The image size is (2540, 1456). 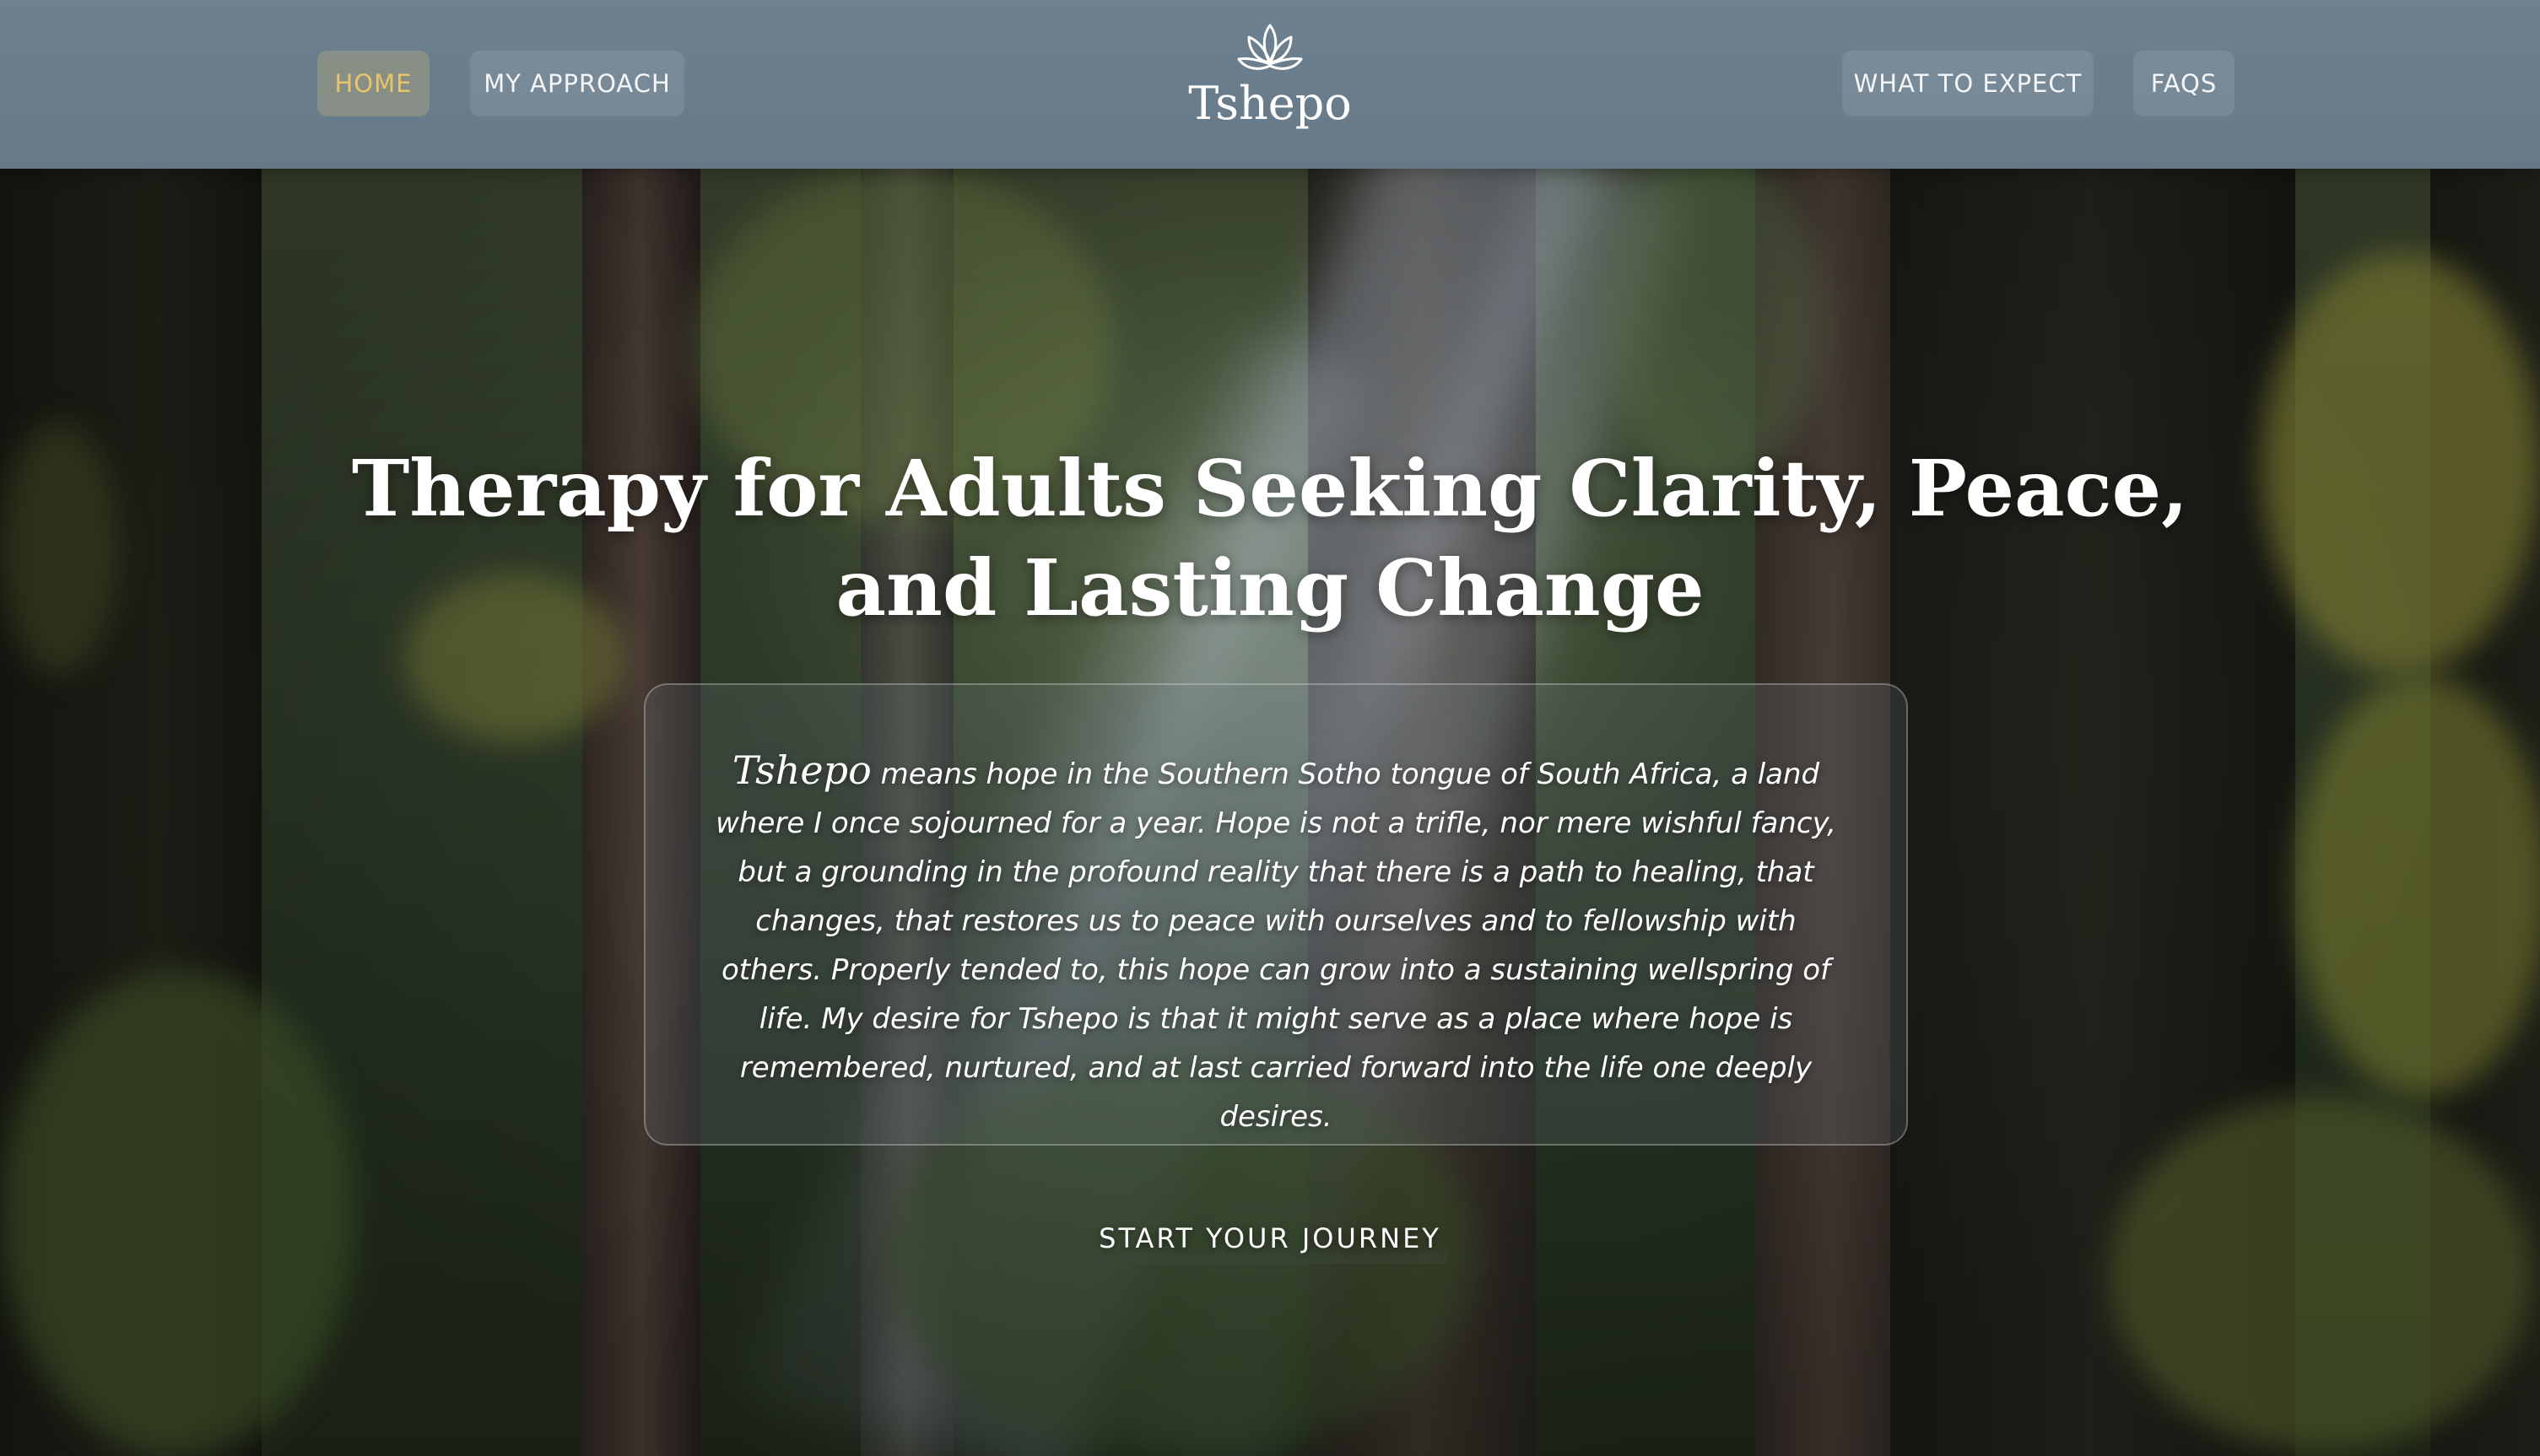 What do you see at coordinates (373, 83) in the screenshot?
I see `nav-home: HOME` at bounding box center [373, 83].